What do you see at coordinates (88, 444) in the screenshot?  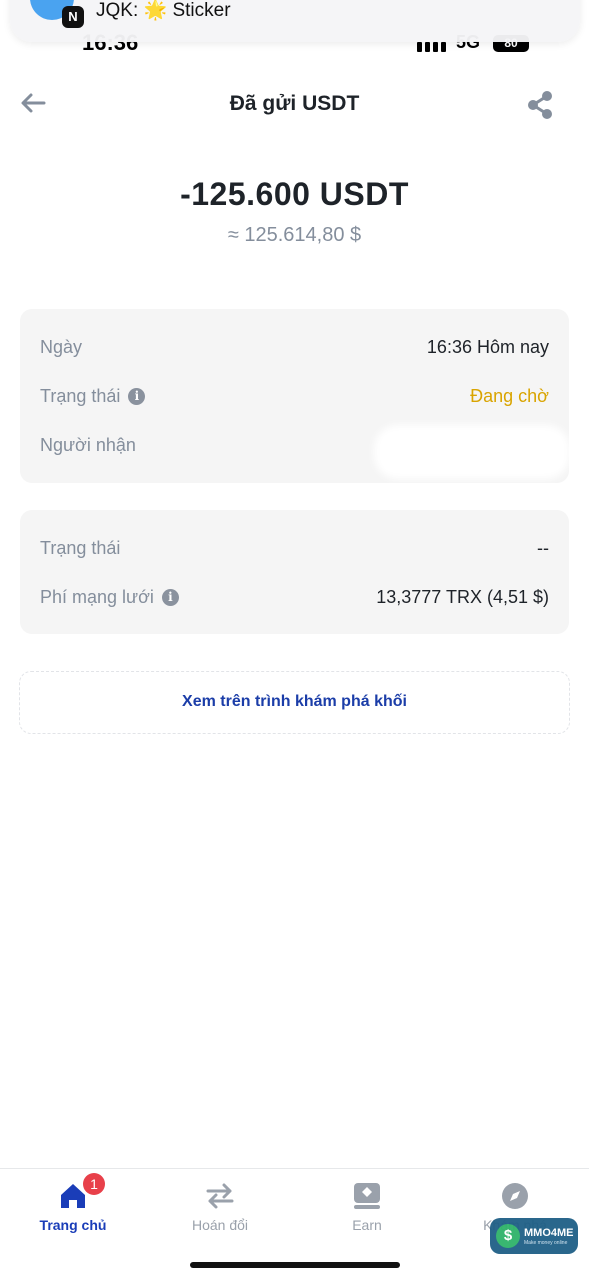 I see `recipient-label: Người nhận` at bounding box center [88, 444].